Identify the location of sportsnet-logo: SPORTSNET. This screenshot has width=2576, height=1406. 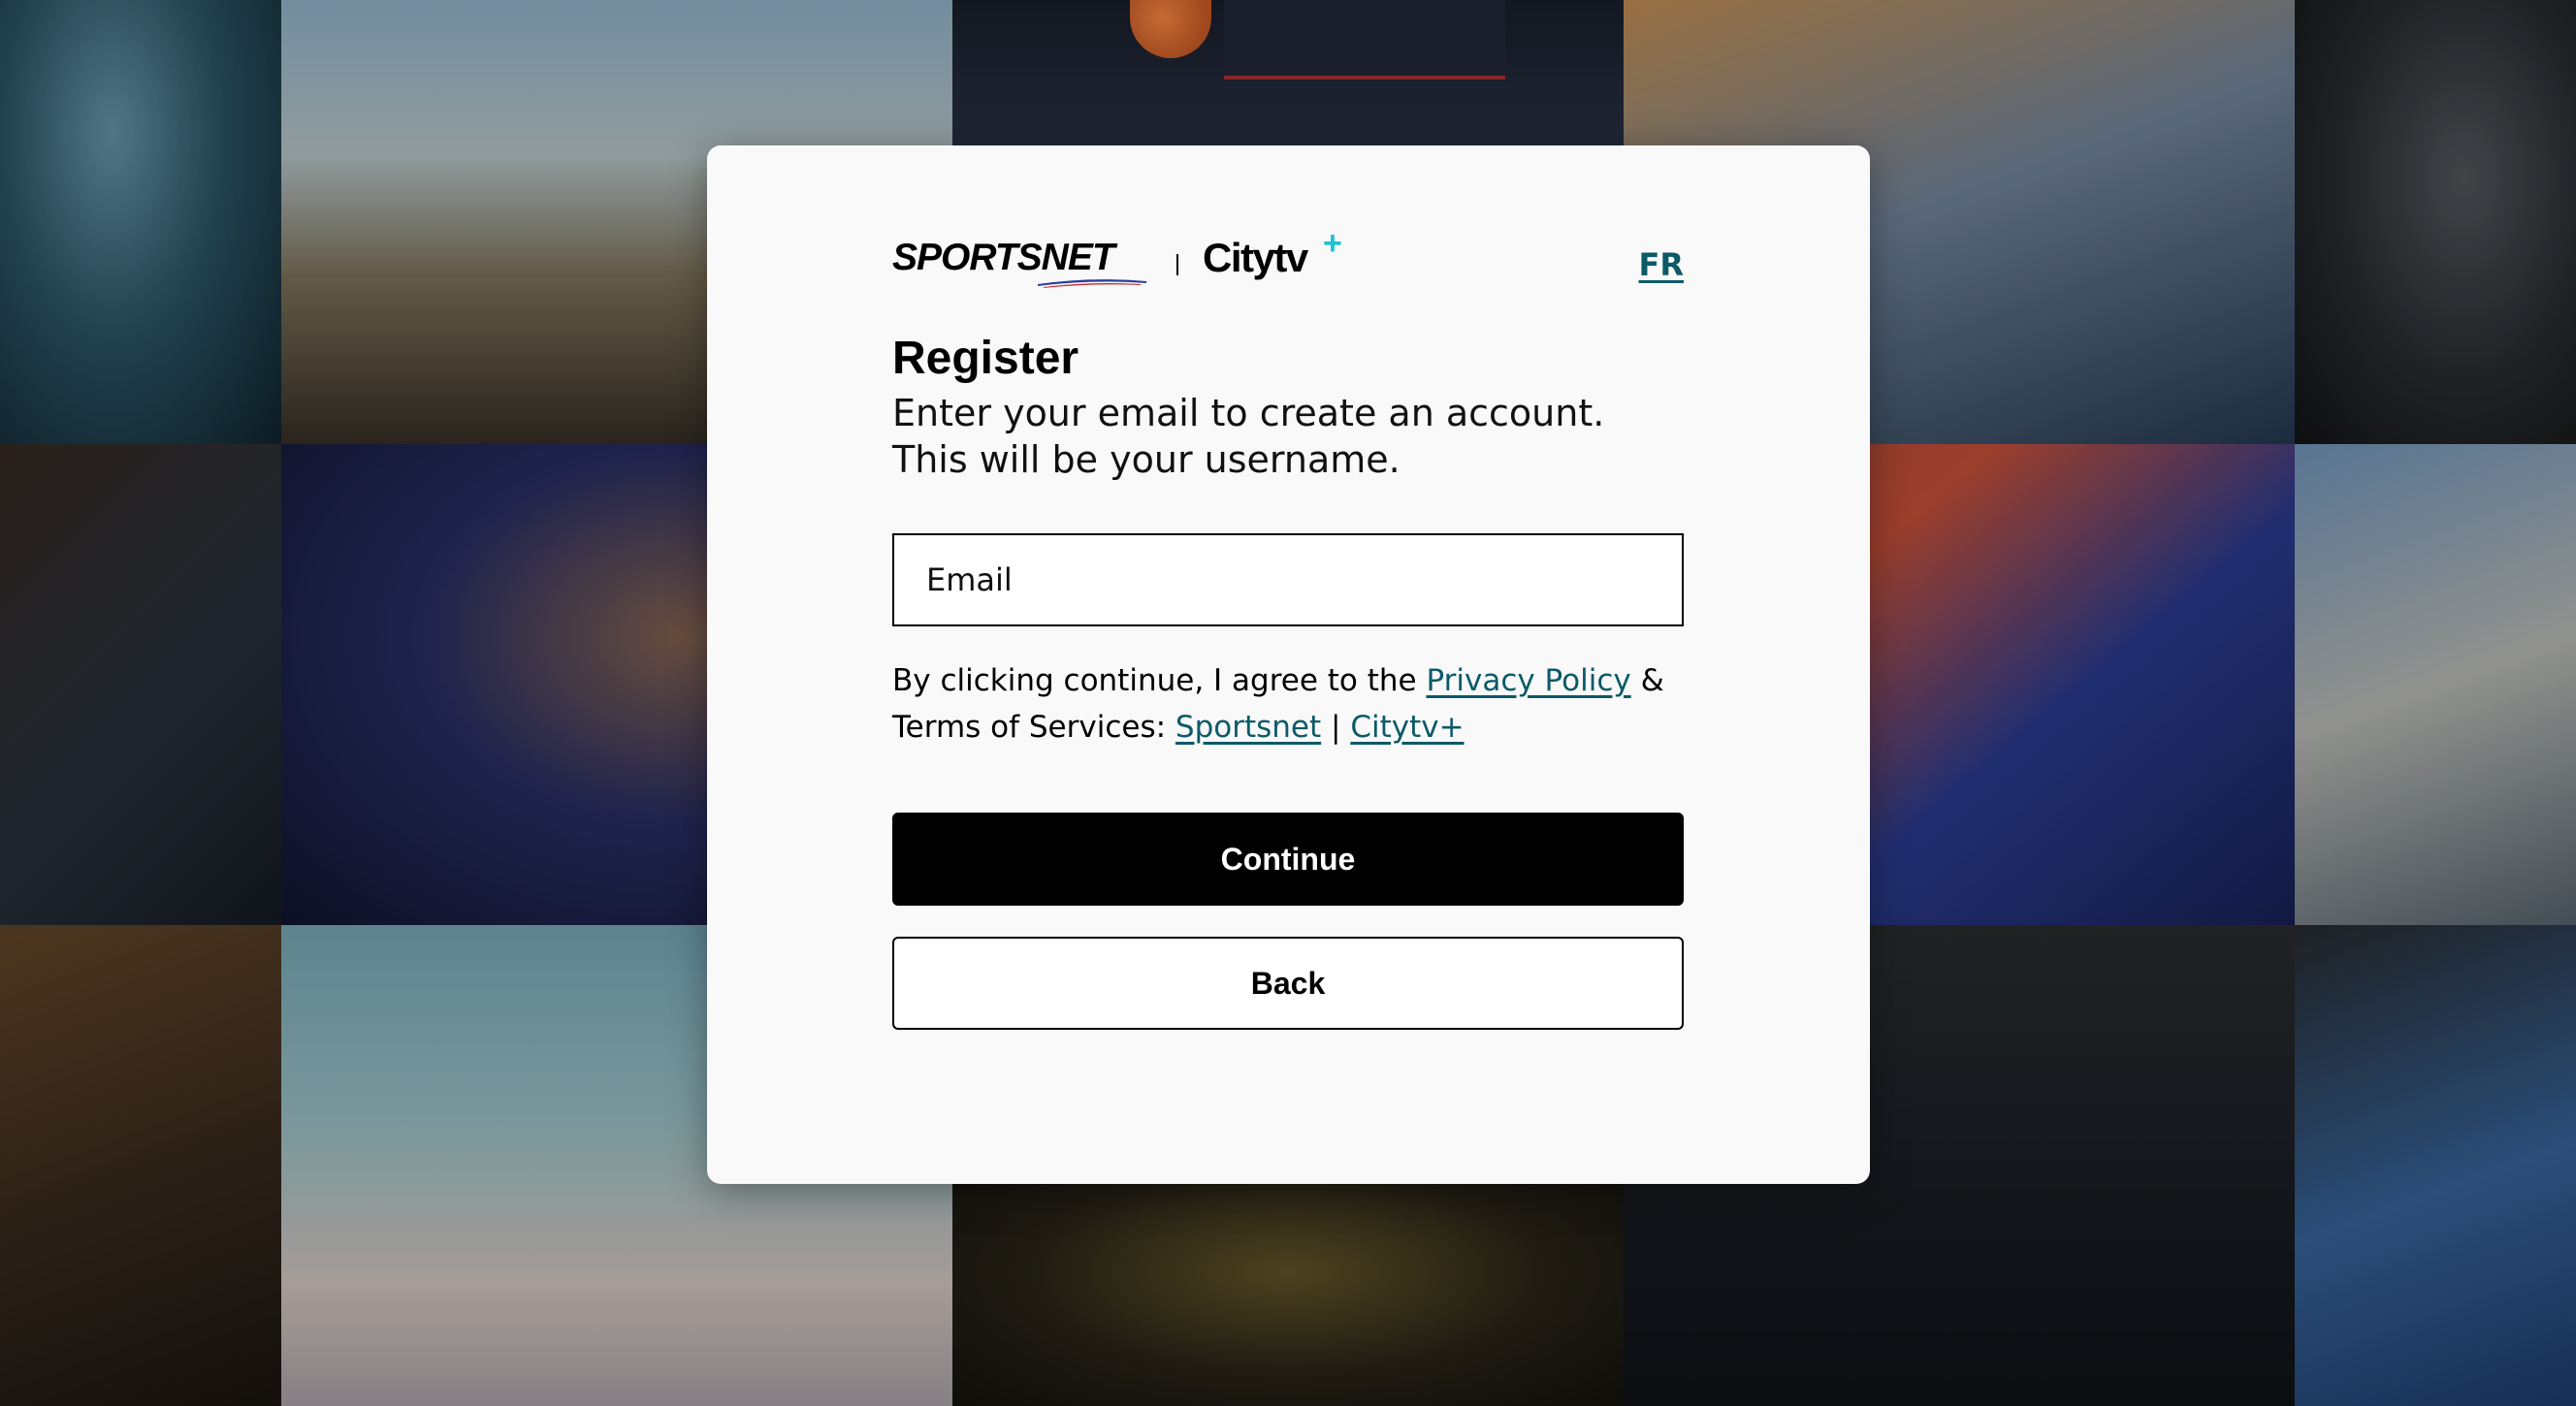
(1003, 257).